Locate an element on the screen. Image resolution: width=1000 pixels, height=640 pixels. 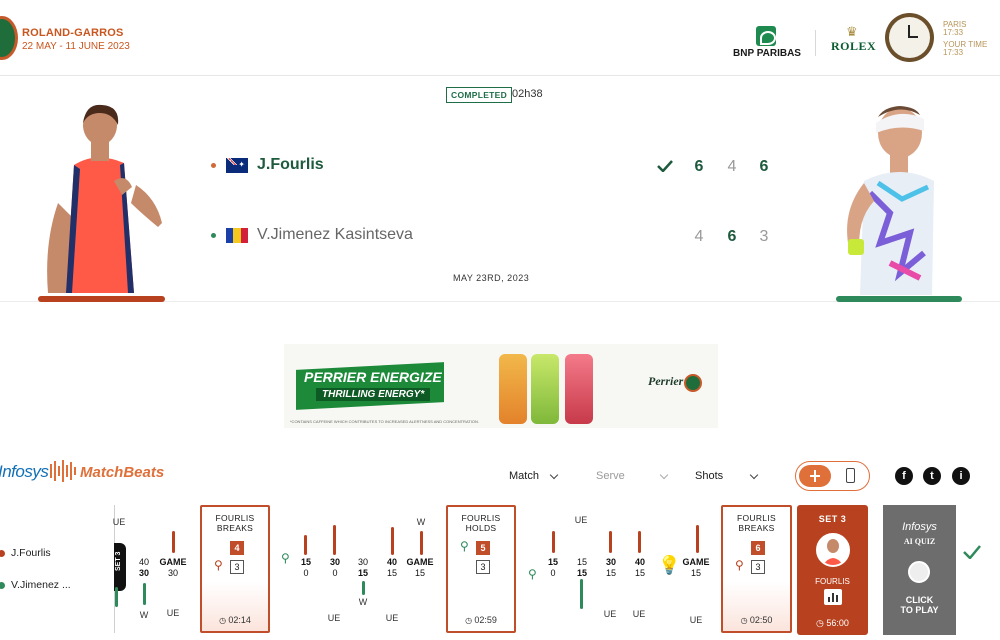
legend-dot-player1 is located at coordinates (2, 553).